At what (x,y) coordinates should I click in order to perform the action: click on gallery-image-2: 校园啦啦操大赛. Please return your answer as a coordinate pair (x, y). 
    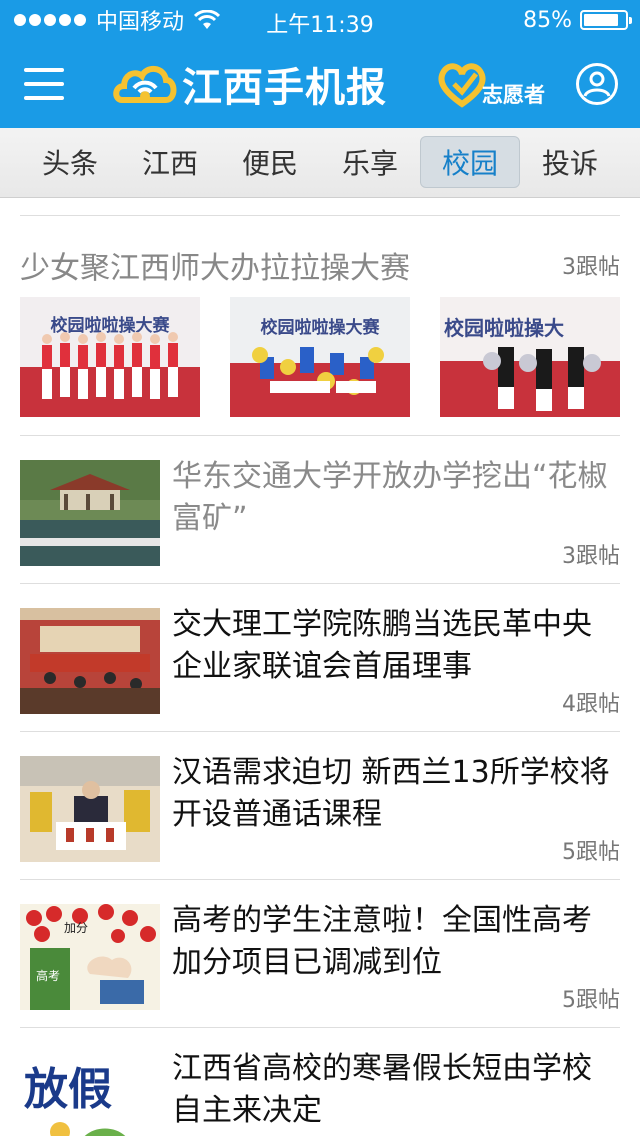
    Looking at the image, I should click on (320, 357).